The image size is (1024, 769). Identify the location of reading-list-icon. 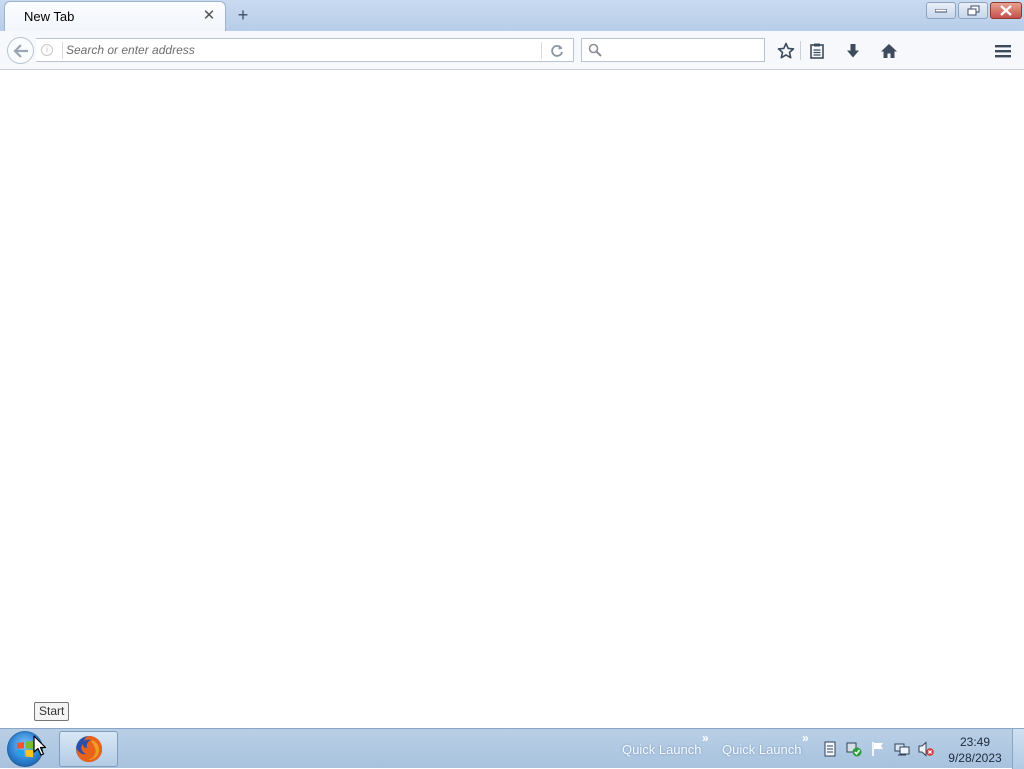
(817, 51).